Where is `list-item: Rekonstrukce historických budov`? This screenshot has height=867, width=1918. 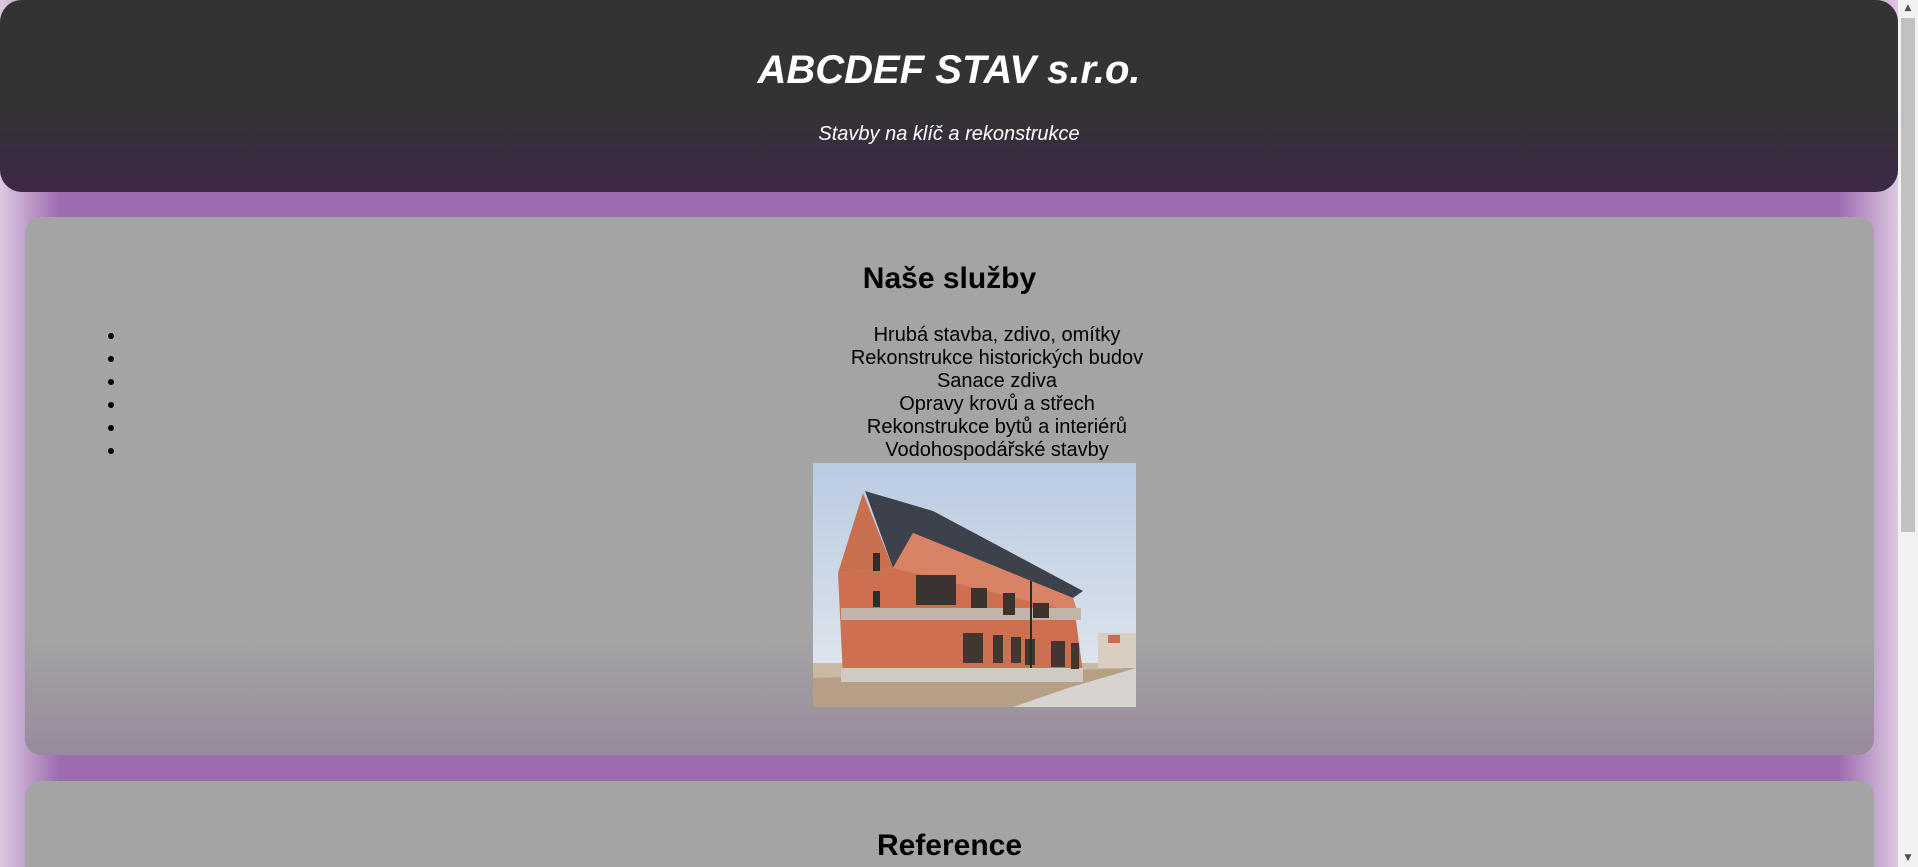 list-item: Rekonstrukce historických budov is located at coordinates (997, 358).